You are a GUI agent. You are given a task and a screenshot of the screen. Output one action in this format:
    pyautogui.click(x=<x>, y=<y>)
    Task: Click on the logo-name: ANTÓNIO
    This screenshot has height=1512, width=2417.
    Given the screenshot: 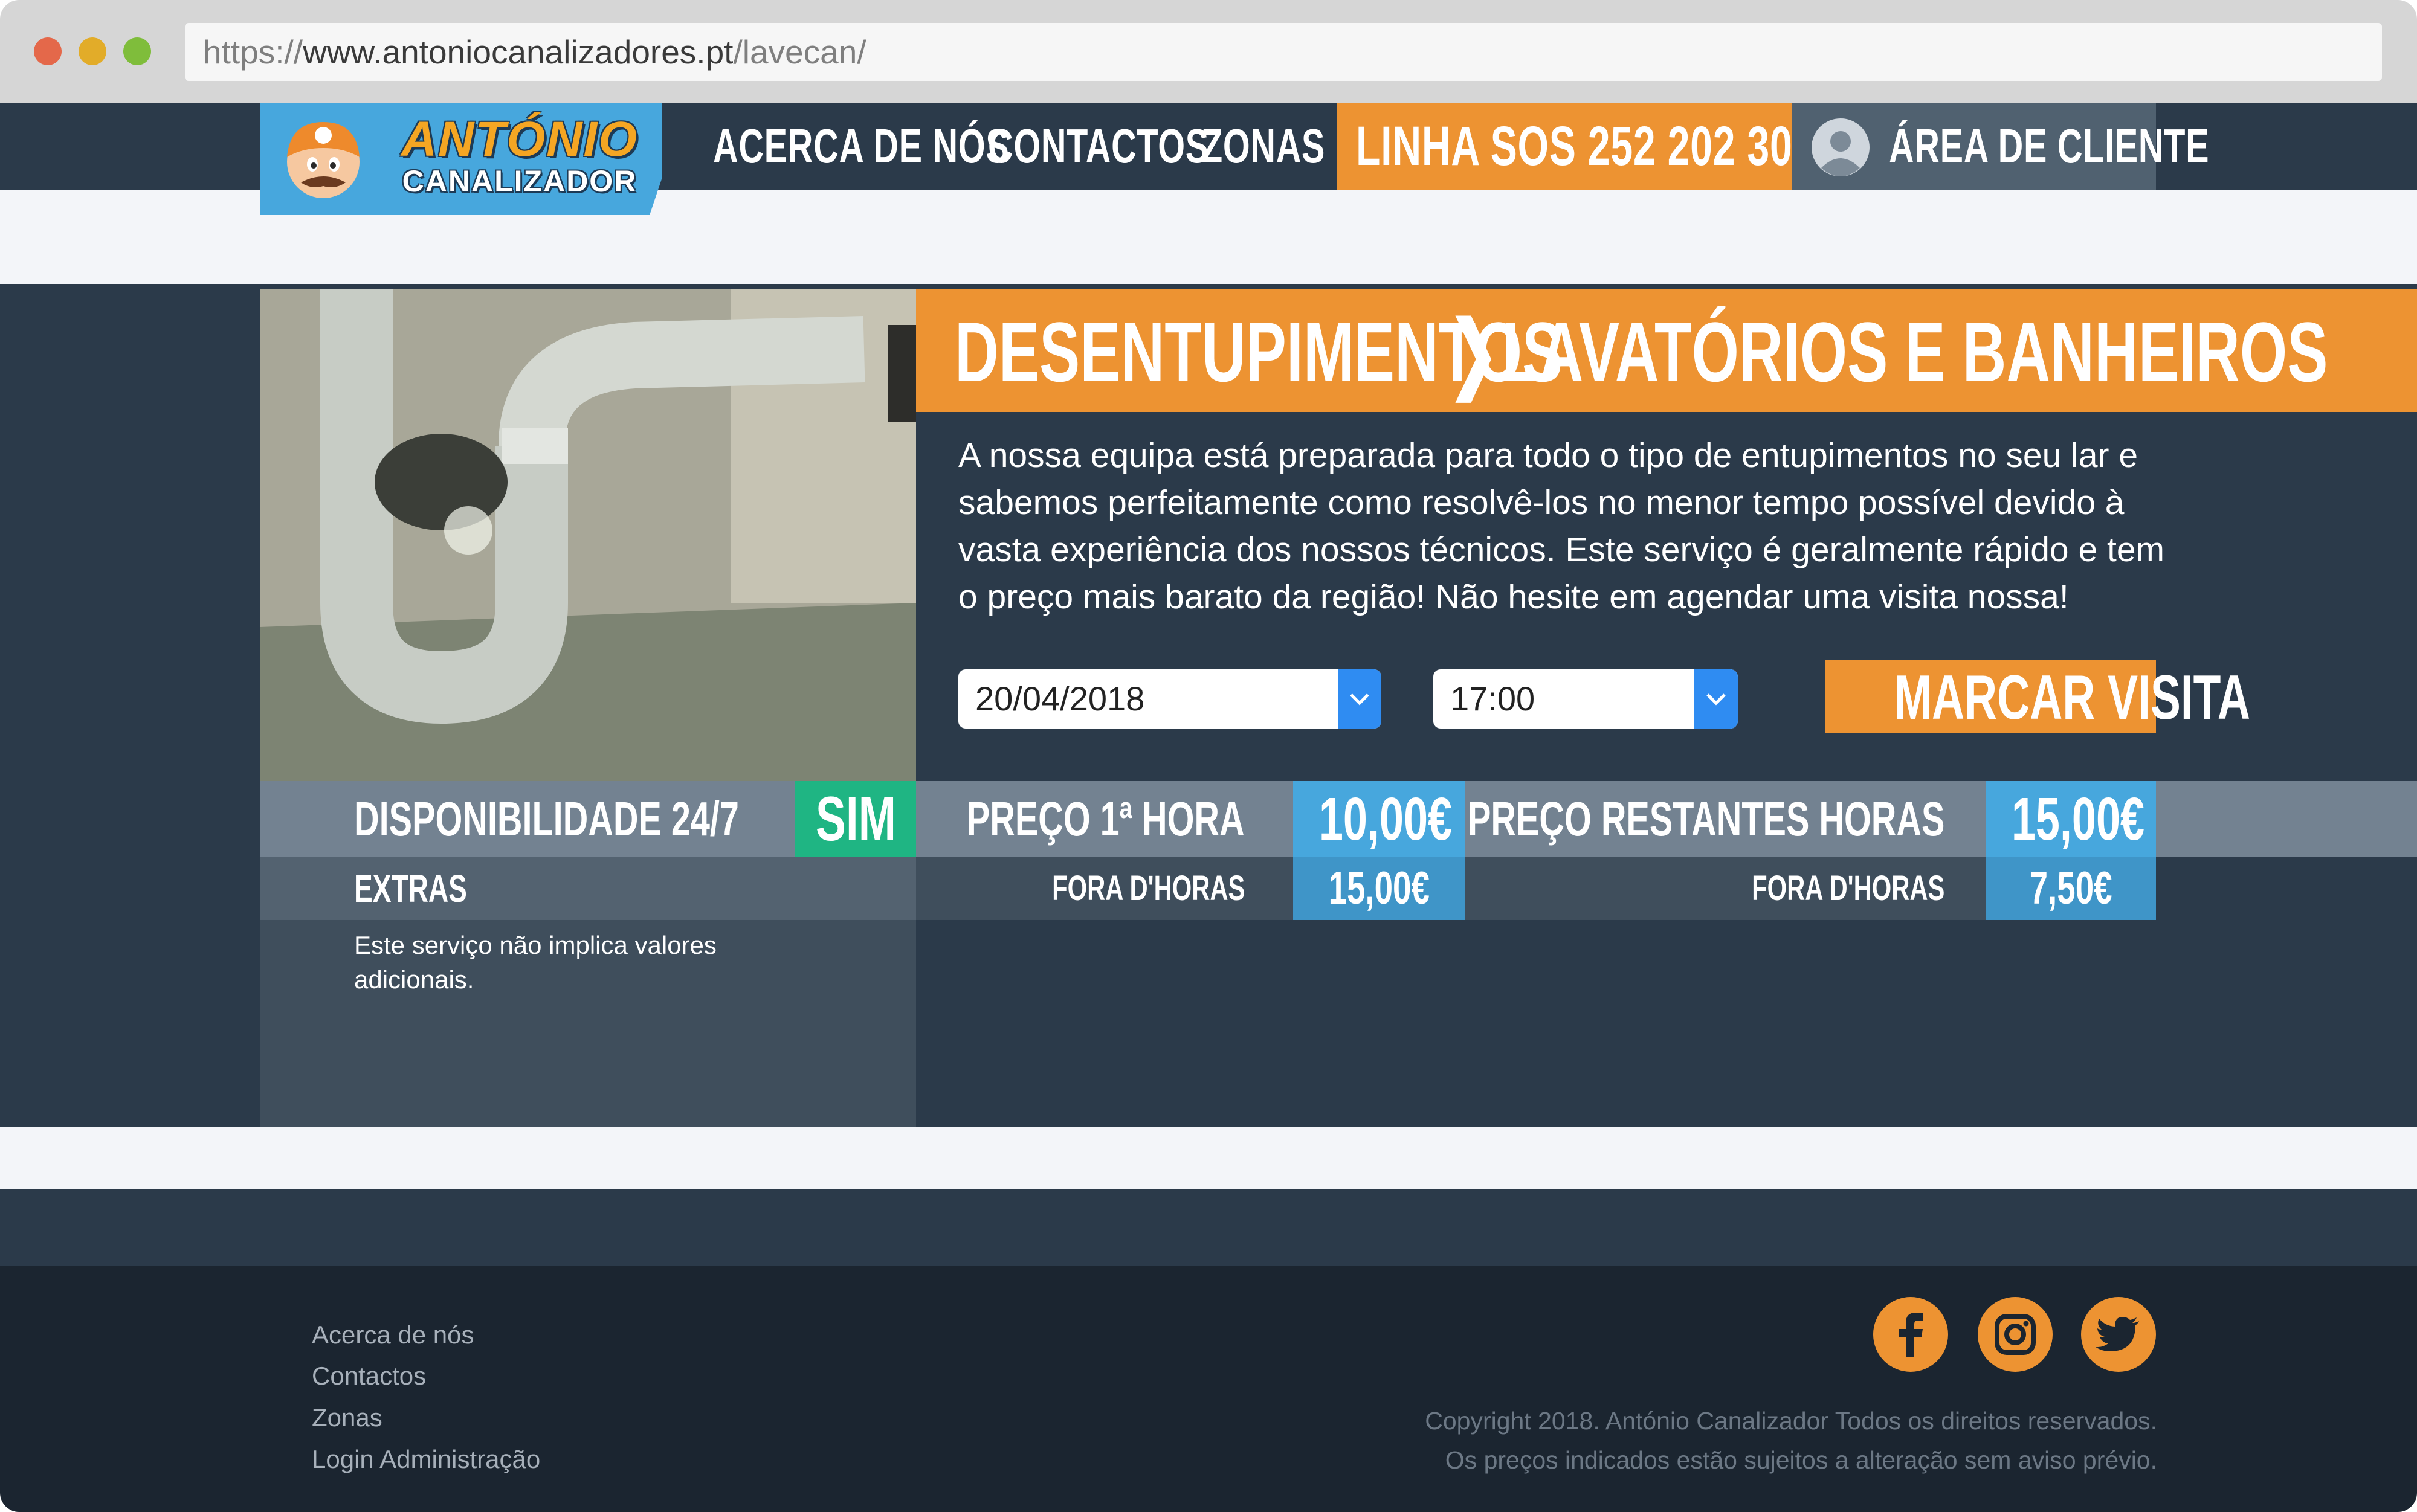 What is the action you would take?
    pyautogui.click(x=520, y=139)
    